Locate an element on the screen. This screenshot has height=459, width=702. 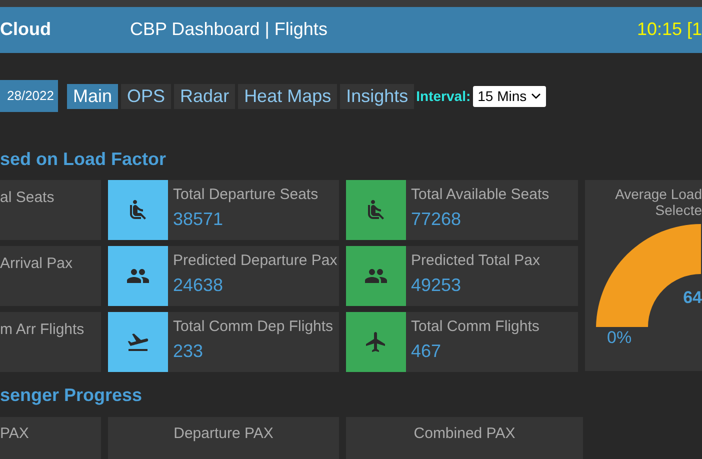
gauge-title: Selecte is located at coordinates (678, 210).